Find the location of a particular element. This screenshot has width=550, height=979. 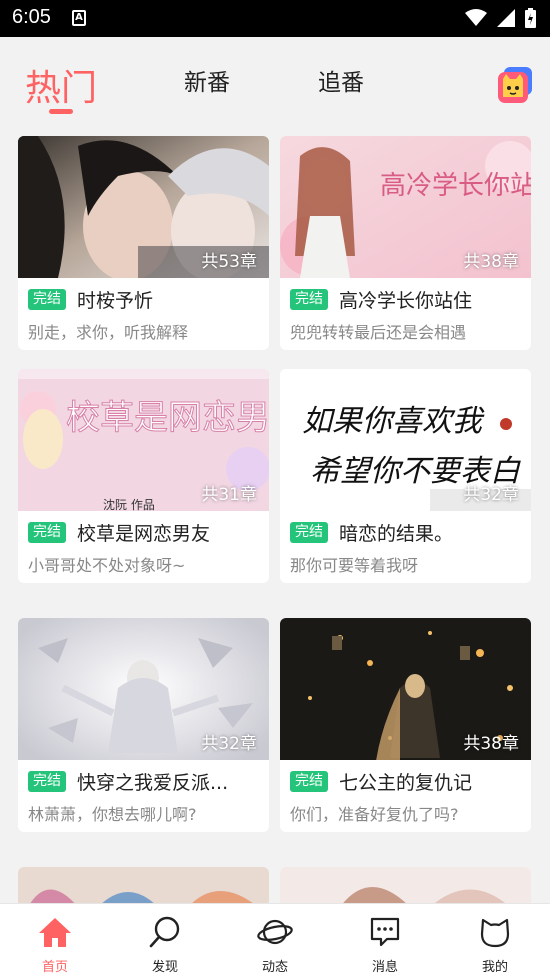

nav-discover: 发现 is located at coordinates (165, 941).